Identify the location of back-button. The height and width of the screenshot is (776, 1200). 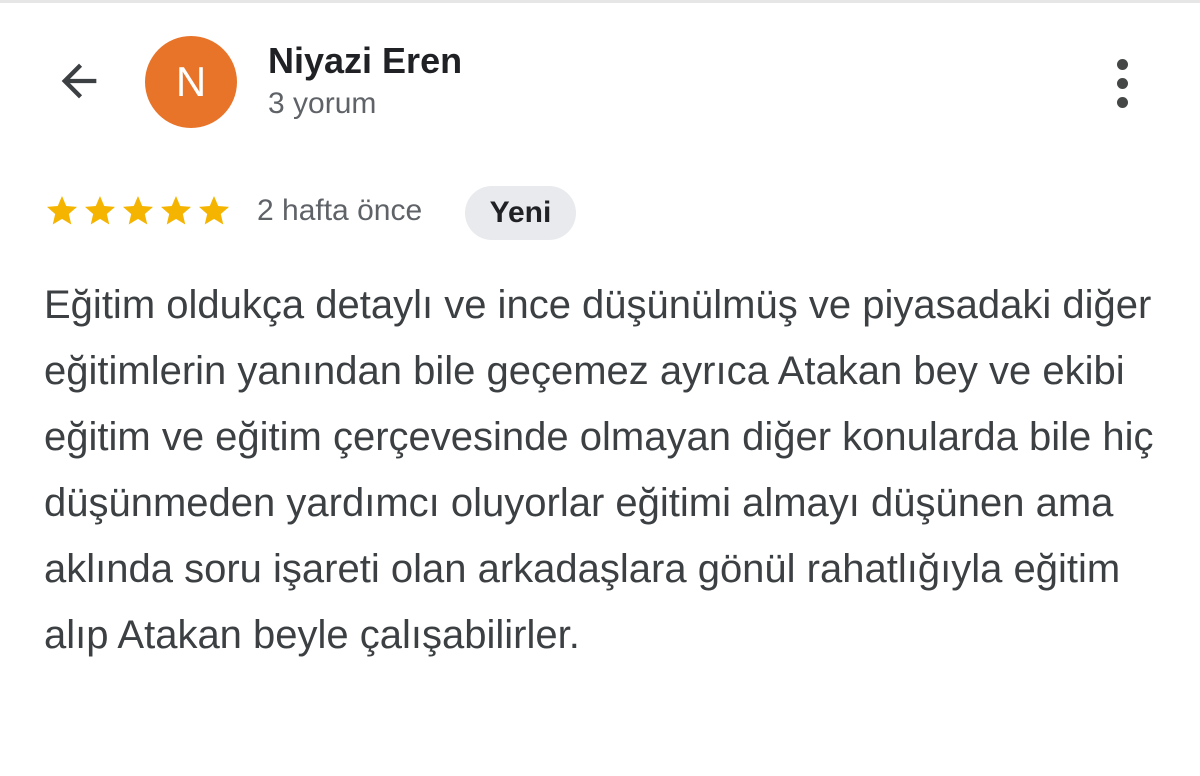
(79, 81).